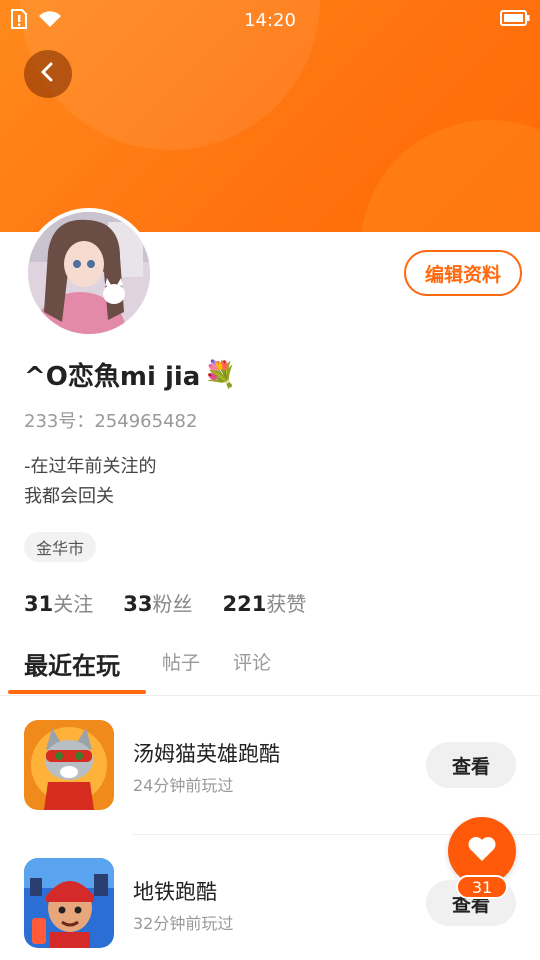 Image resolution: width=540 pixels, height=960 pixels. I want to click on location-tag: 金华市, so click(60, 547).